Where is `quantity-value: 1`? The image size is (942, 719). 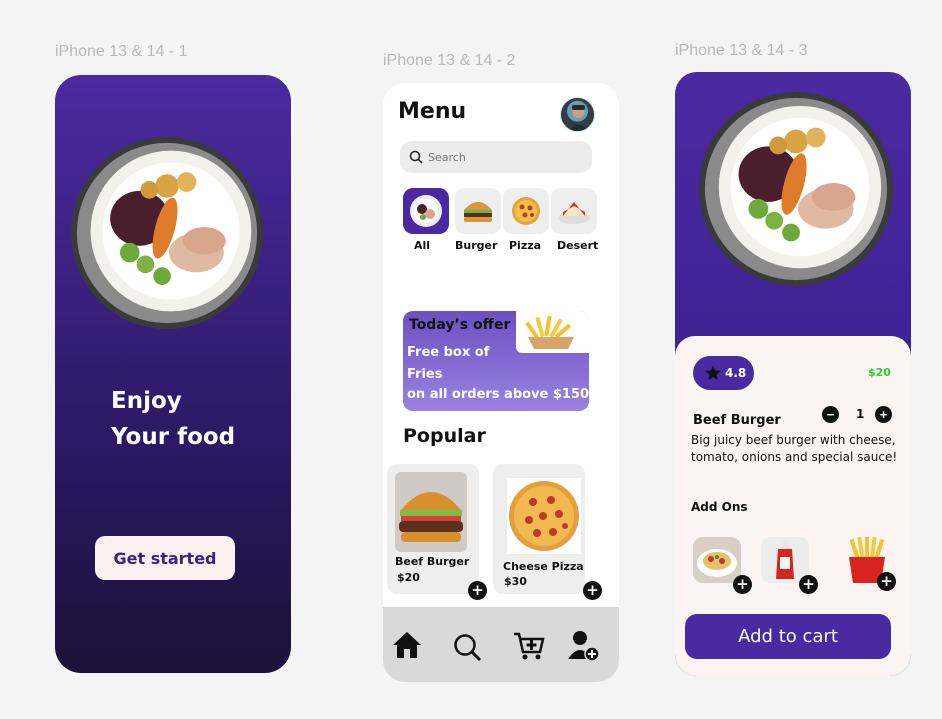 quantity-value: 1 is located at coordinates (860, 414).